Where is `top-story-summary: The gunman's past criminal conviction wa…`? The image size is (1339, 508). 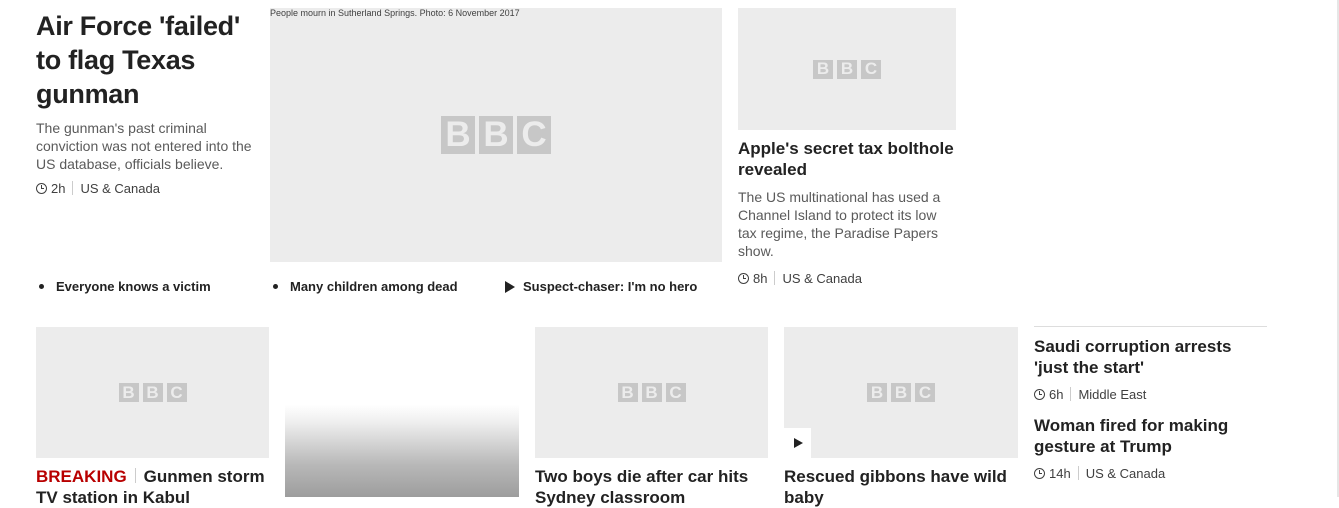
top-story-summary: The gunman's past criminal conviction wa… is located at coordinates (144, 146).